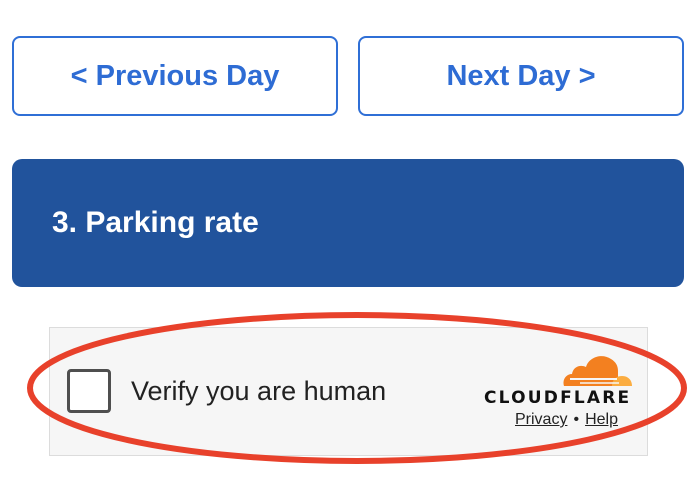 The width and height of the screenshot is (697, 481). Describe the element at coordinates (259, 391) in the screenshot. I see `verify-label: Verify you are human` at that location.